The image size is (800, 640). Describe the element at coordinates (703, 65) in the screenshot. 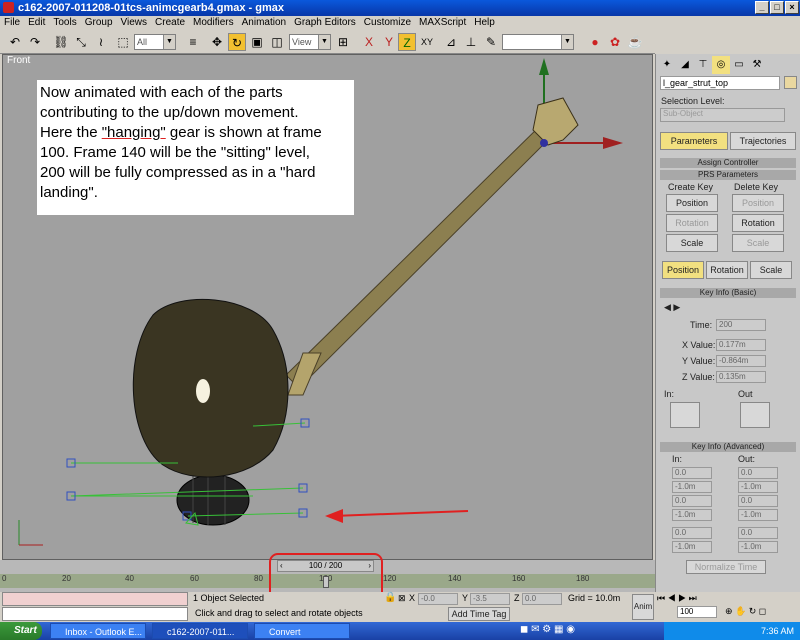

I see `hierarchy-tab-icon: ⊤` at that location.